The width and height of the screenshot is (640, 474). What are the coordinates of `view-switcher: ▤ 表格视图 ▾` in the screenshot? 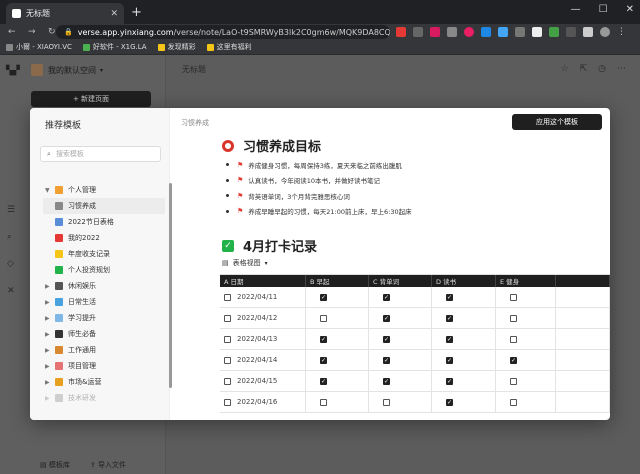 It's located at (245, 263).